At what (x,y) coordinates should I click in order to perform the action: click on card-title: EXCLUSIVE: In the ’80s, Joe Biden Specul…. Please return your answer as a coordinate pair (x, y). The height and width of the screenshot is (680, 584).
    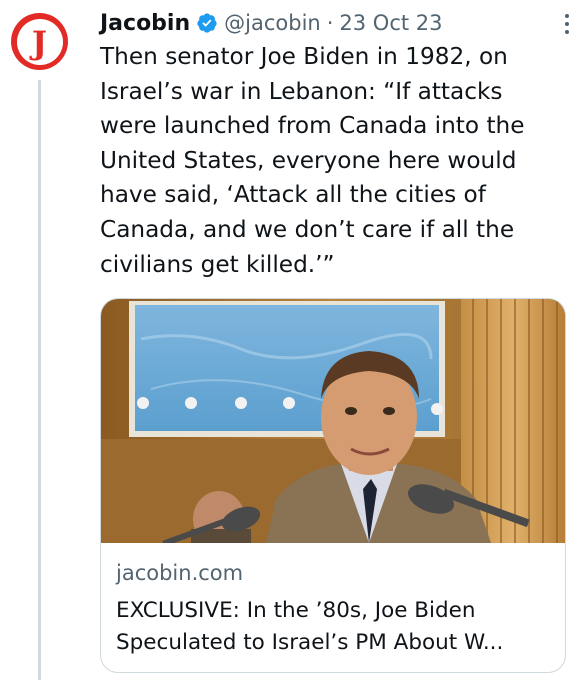
    Looking at the image, I should click on (336, 627).